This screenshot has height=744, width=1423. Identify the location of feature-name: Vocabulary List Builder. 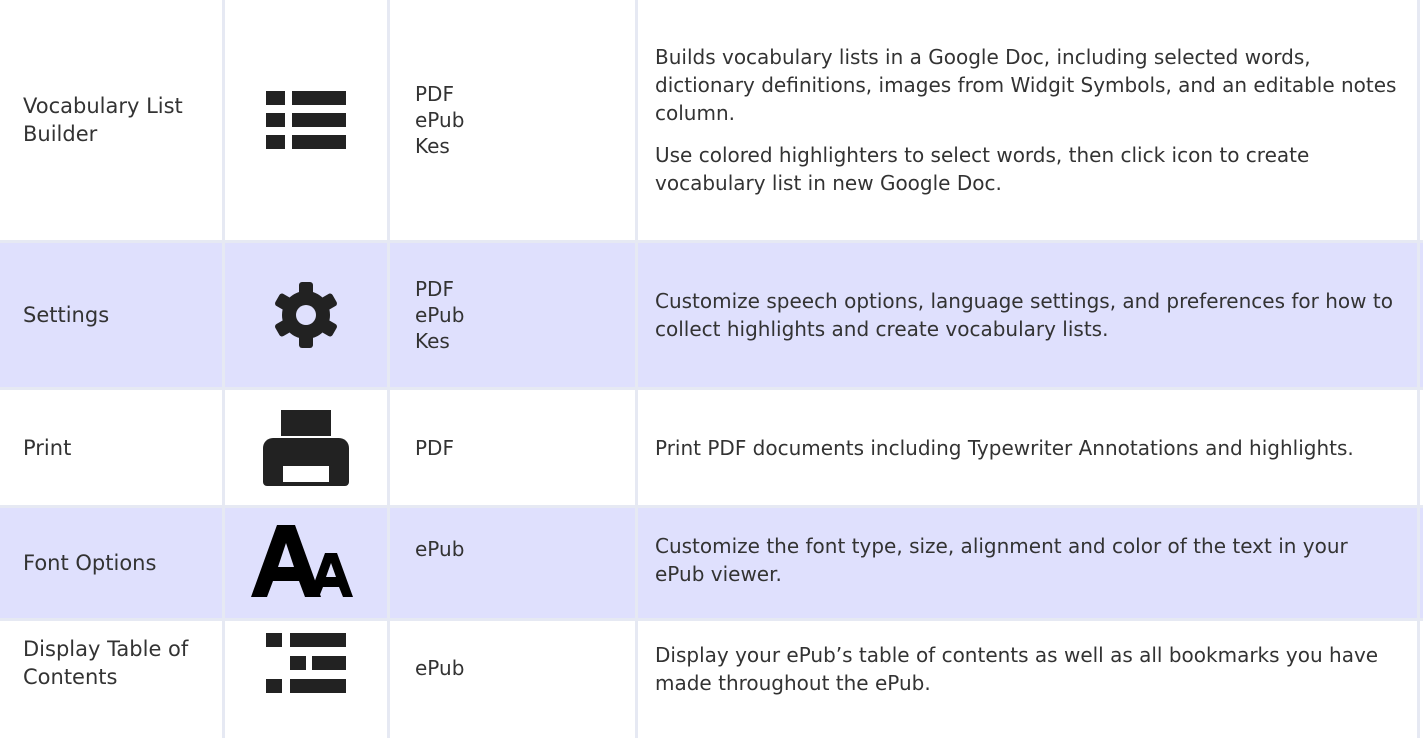
(112, 120).